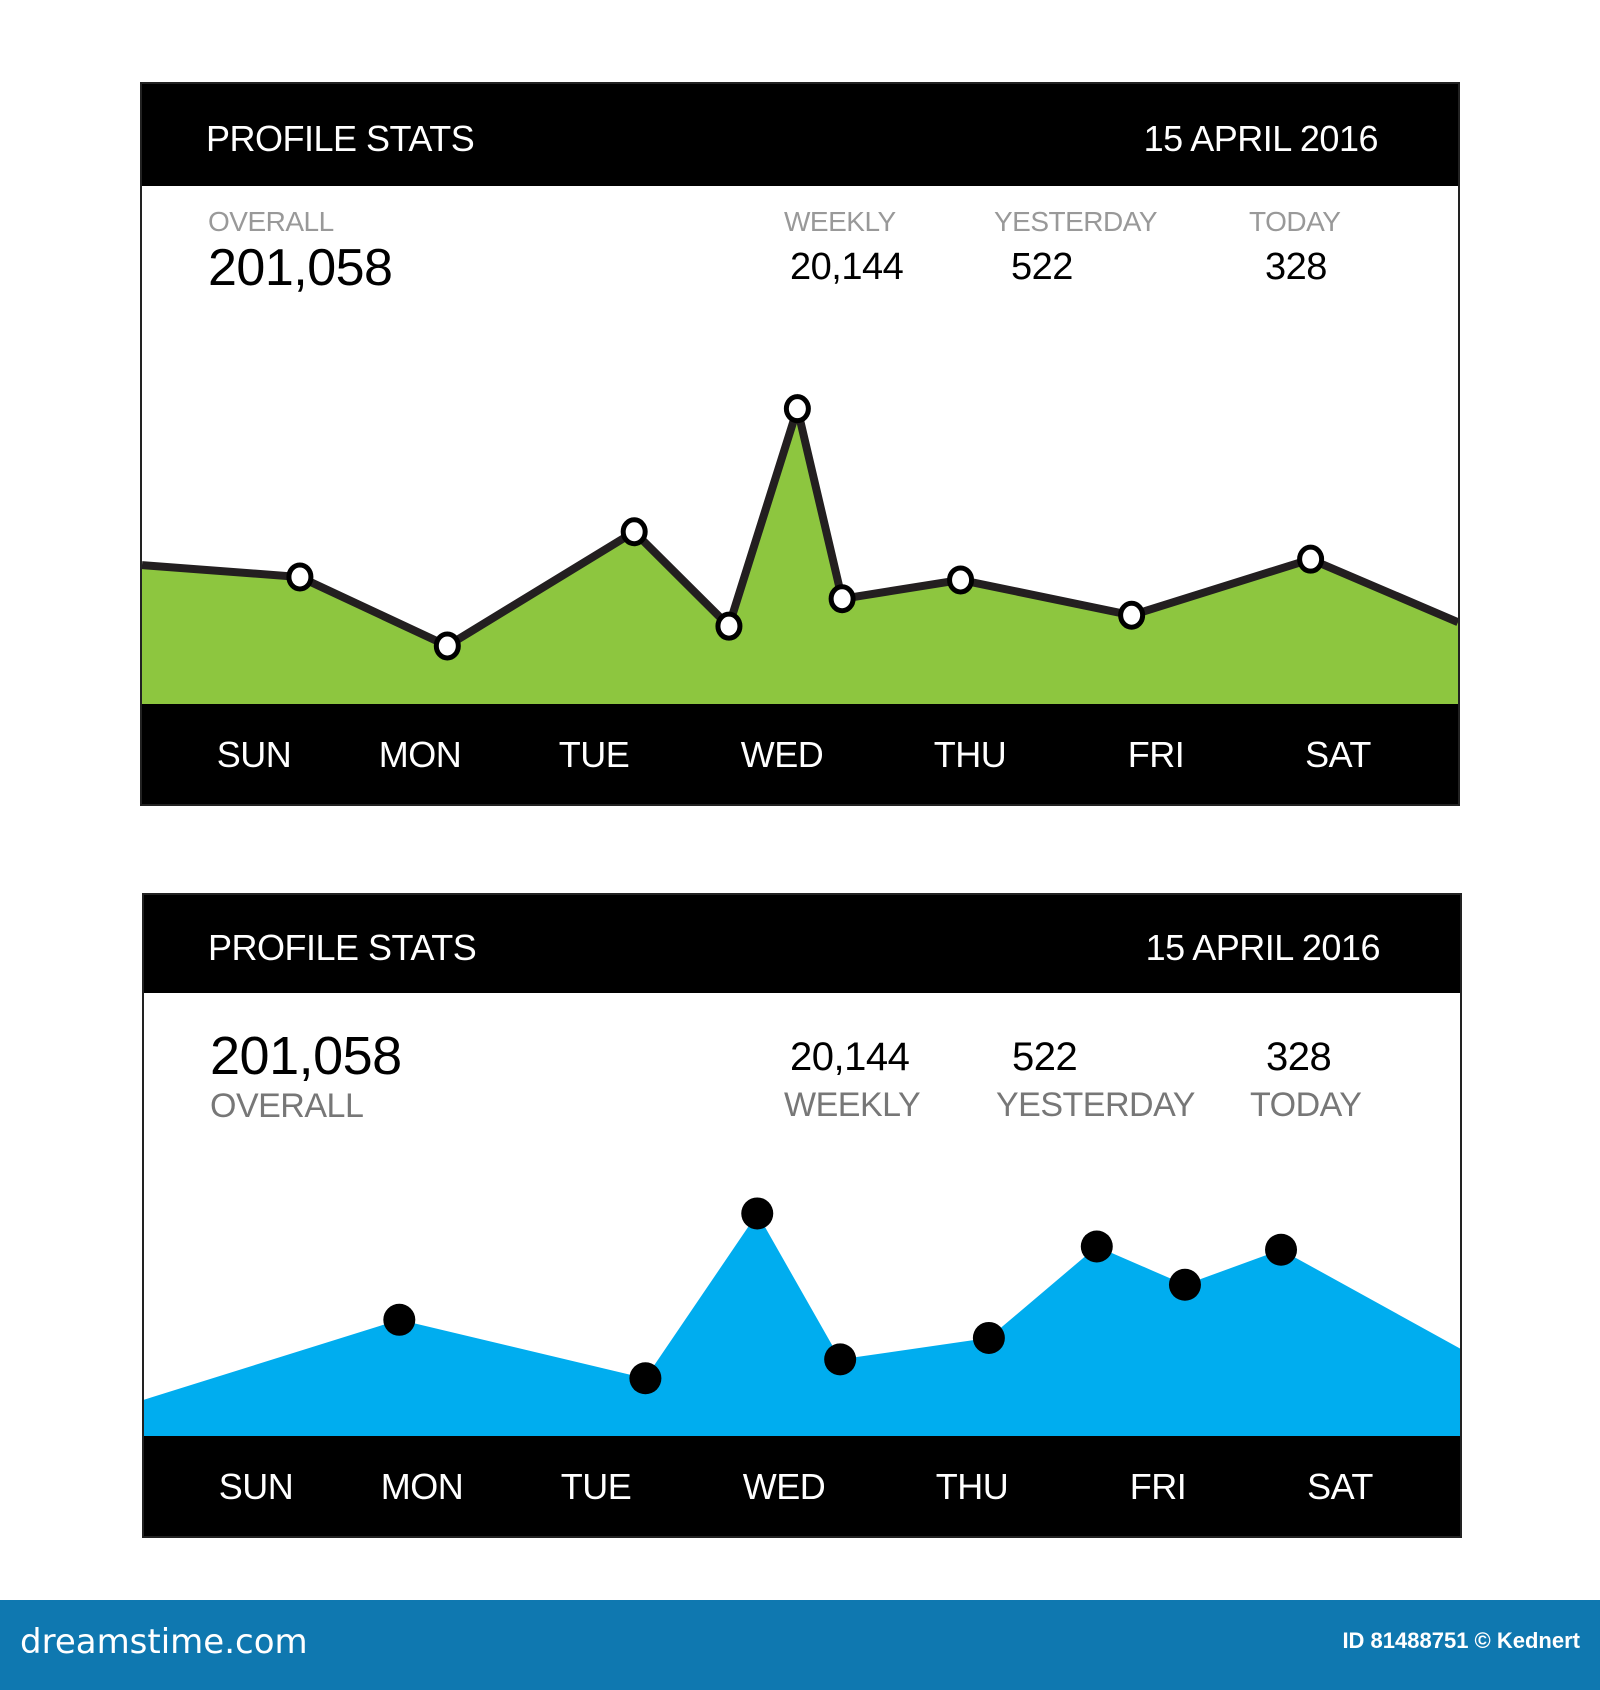 The image size is (1600, 1690). Describe the element at coordinates (164, 1642) in the screenshot. I see `brand-logo: dreamstime.com` at that location.